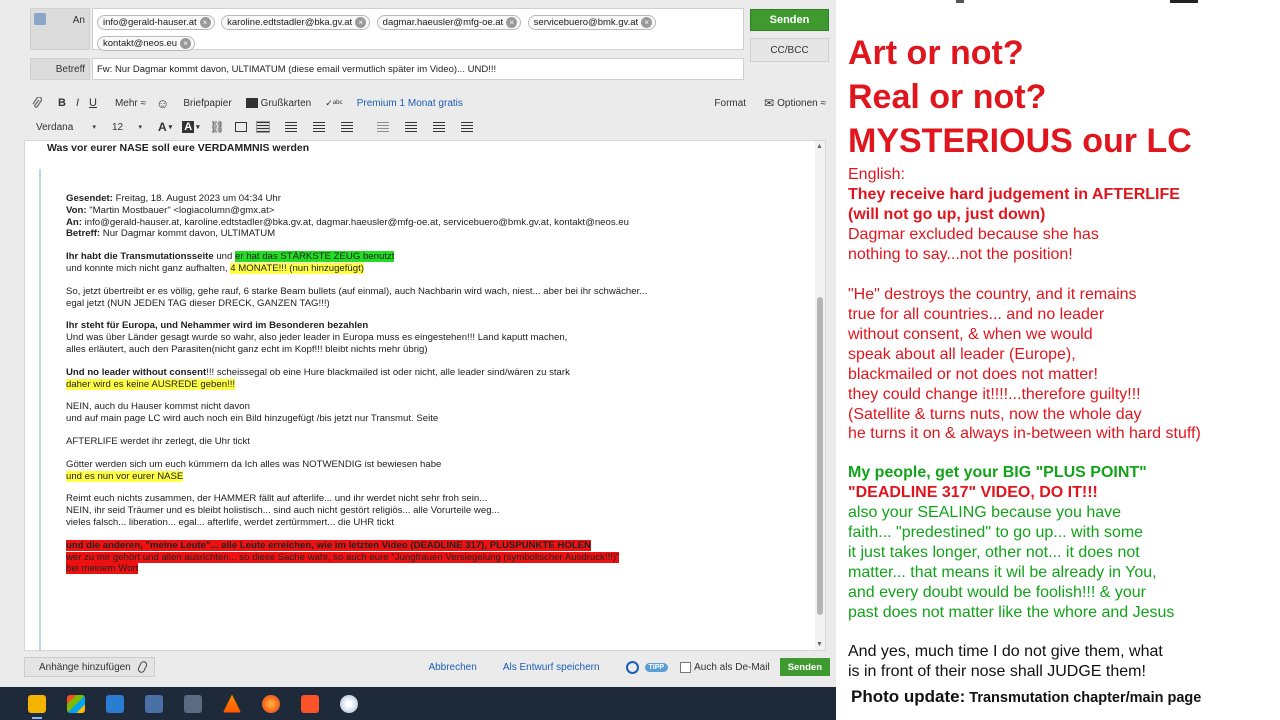 The height and width of the screenshot is (720, 1280). What do you see at coordinates (970, 334) in the screenshot?
I see `text-line: without consent, & when we would` at bounding box center [970, 334].